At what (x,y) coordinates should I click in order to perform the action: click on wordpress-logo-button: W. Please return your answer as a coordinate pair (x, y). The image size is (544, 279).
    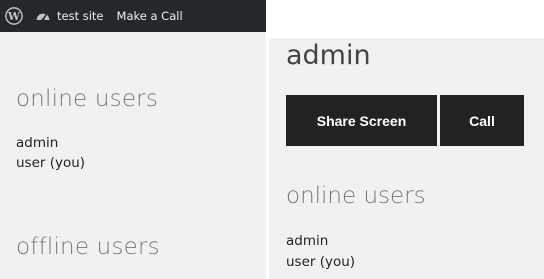
    Looking at the image, I should click on (17, 16).